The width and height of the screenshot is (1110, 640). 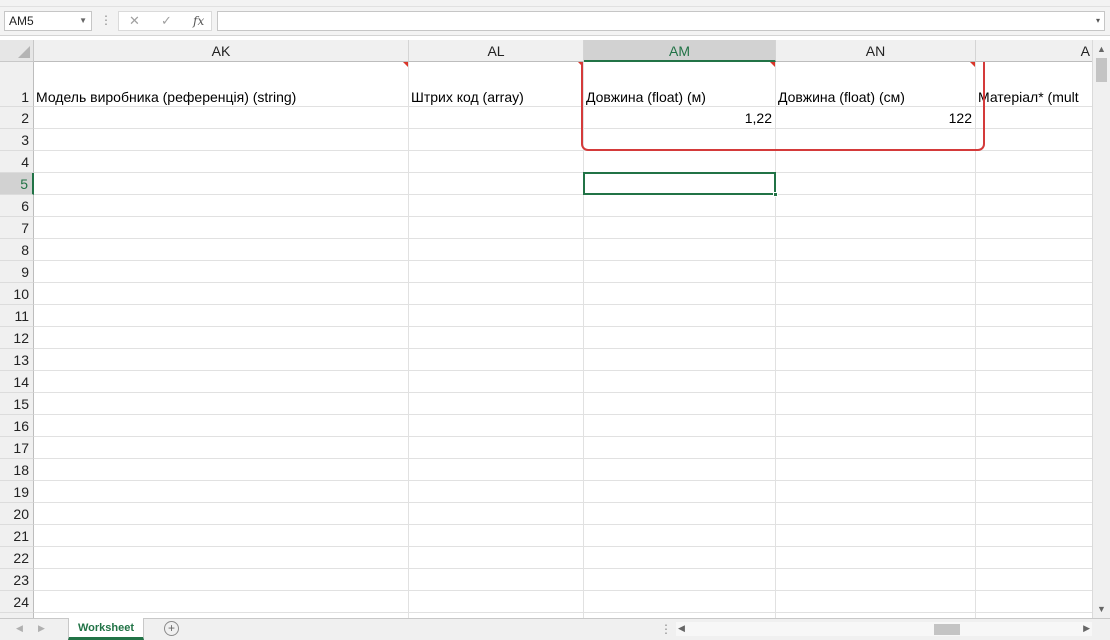 I want to click on row-header-1: 1, so click(x=17, y=84).